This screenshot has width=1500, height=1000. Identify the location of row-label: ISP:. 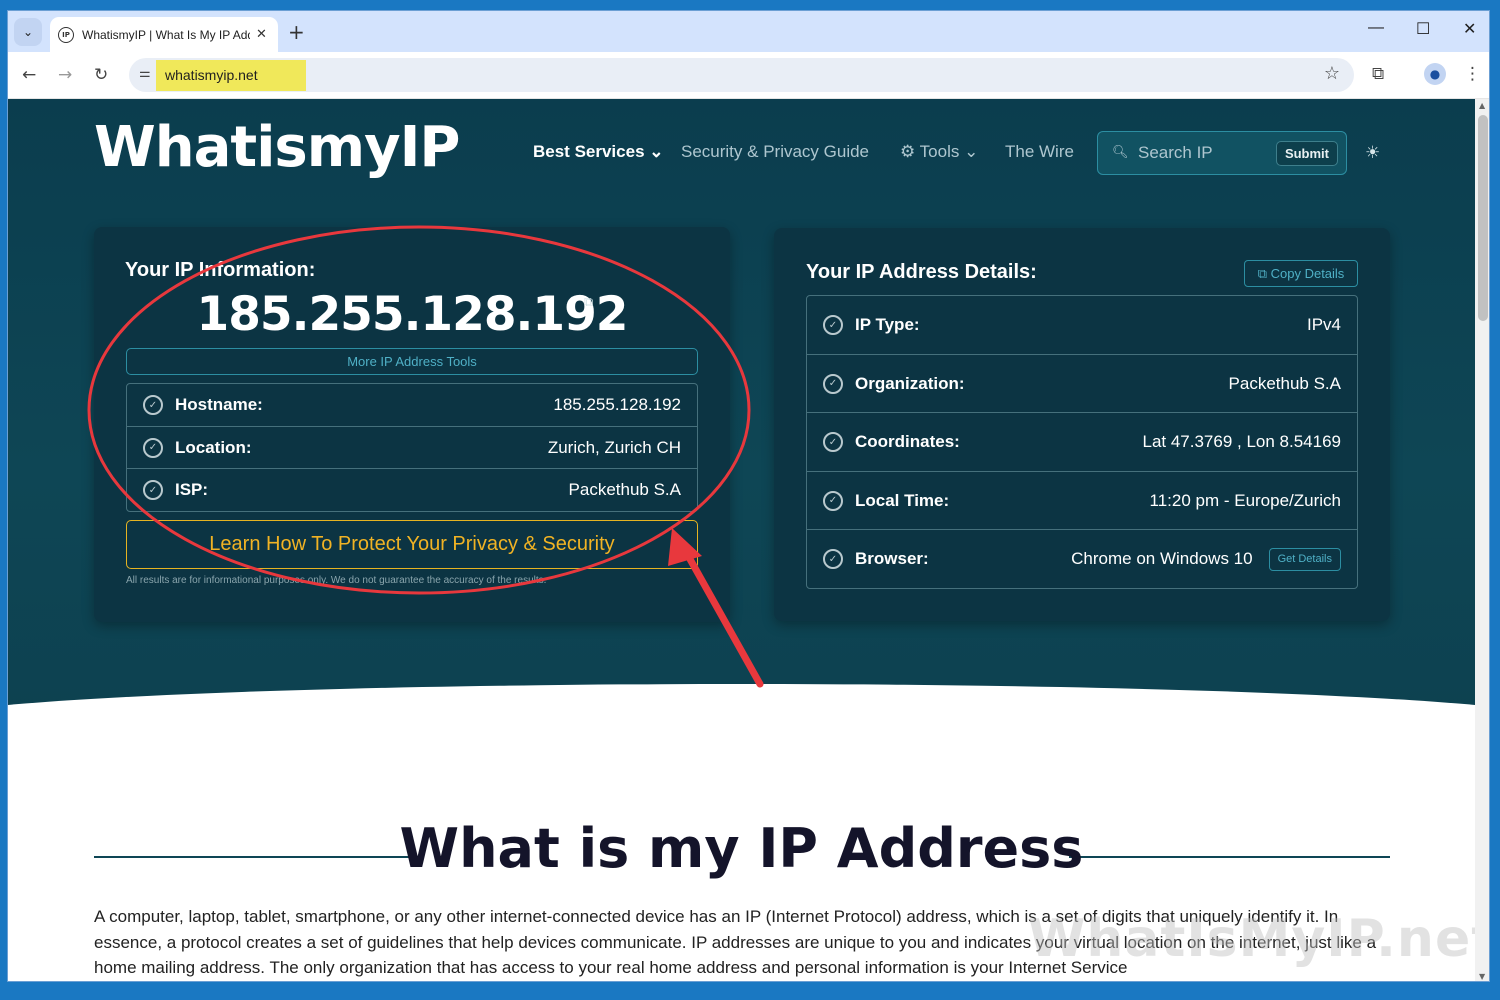
(192, 489).